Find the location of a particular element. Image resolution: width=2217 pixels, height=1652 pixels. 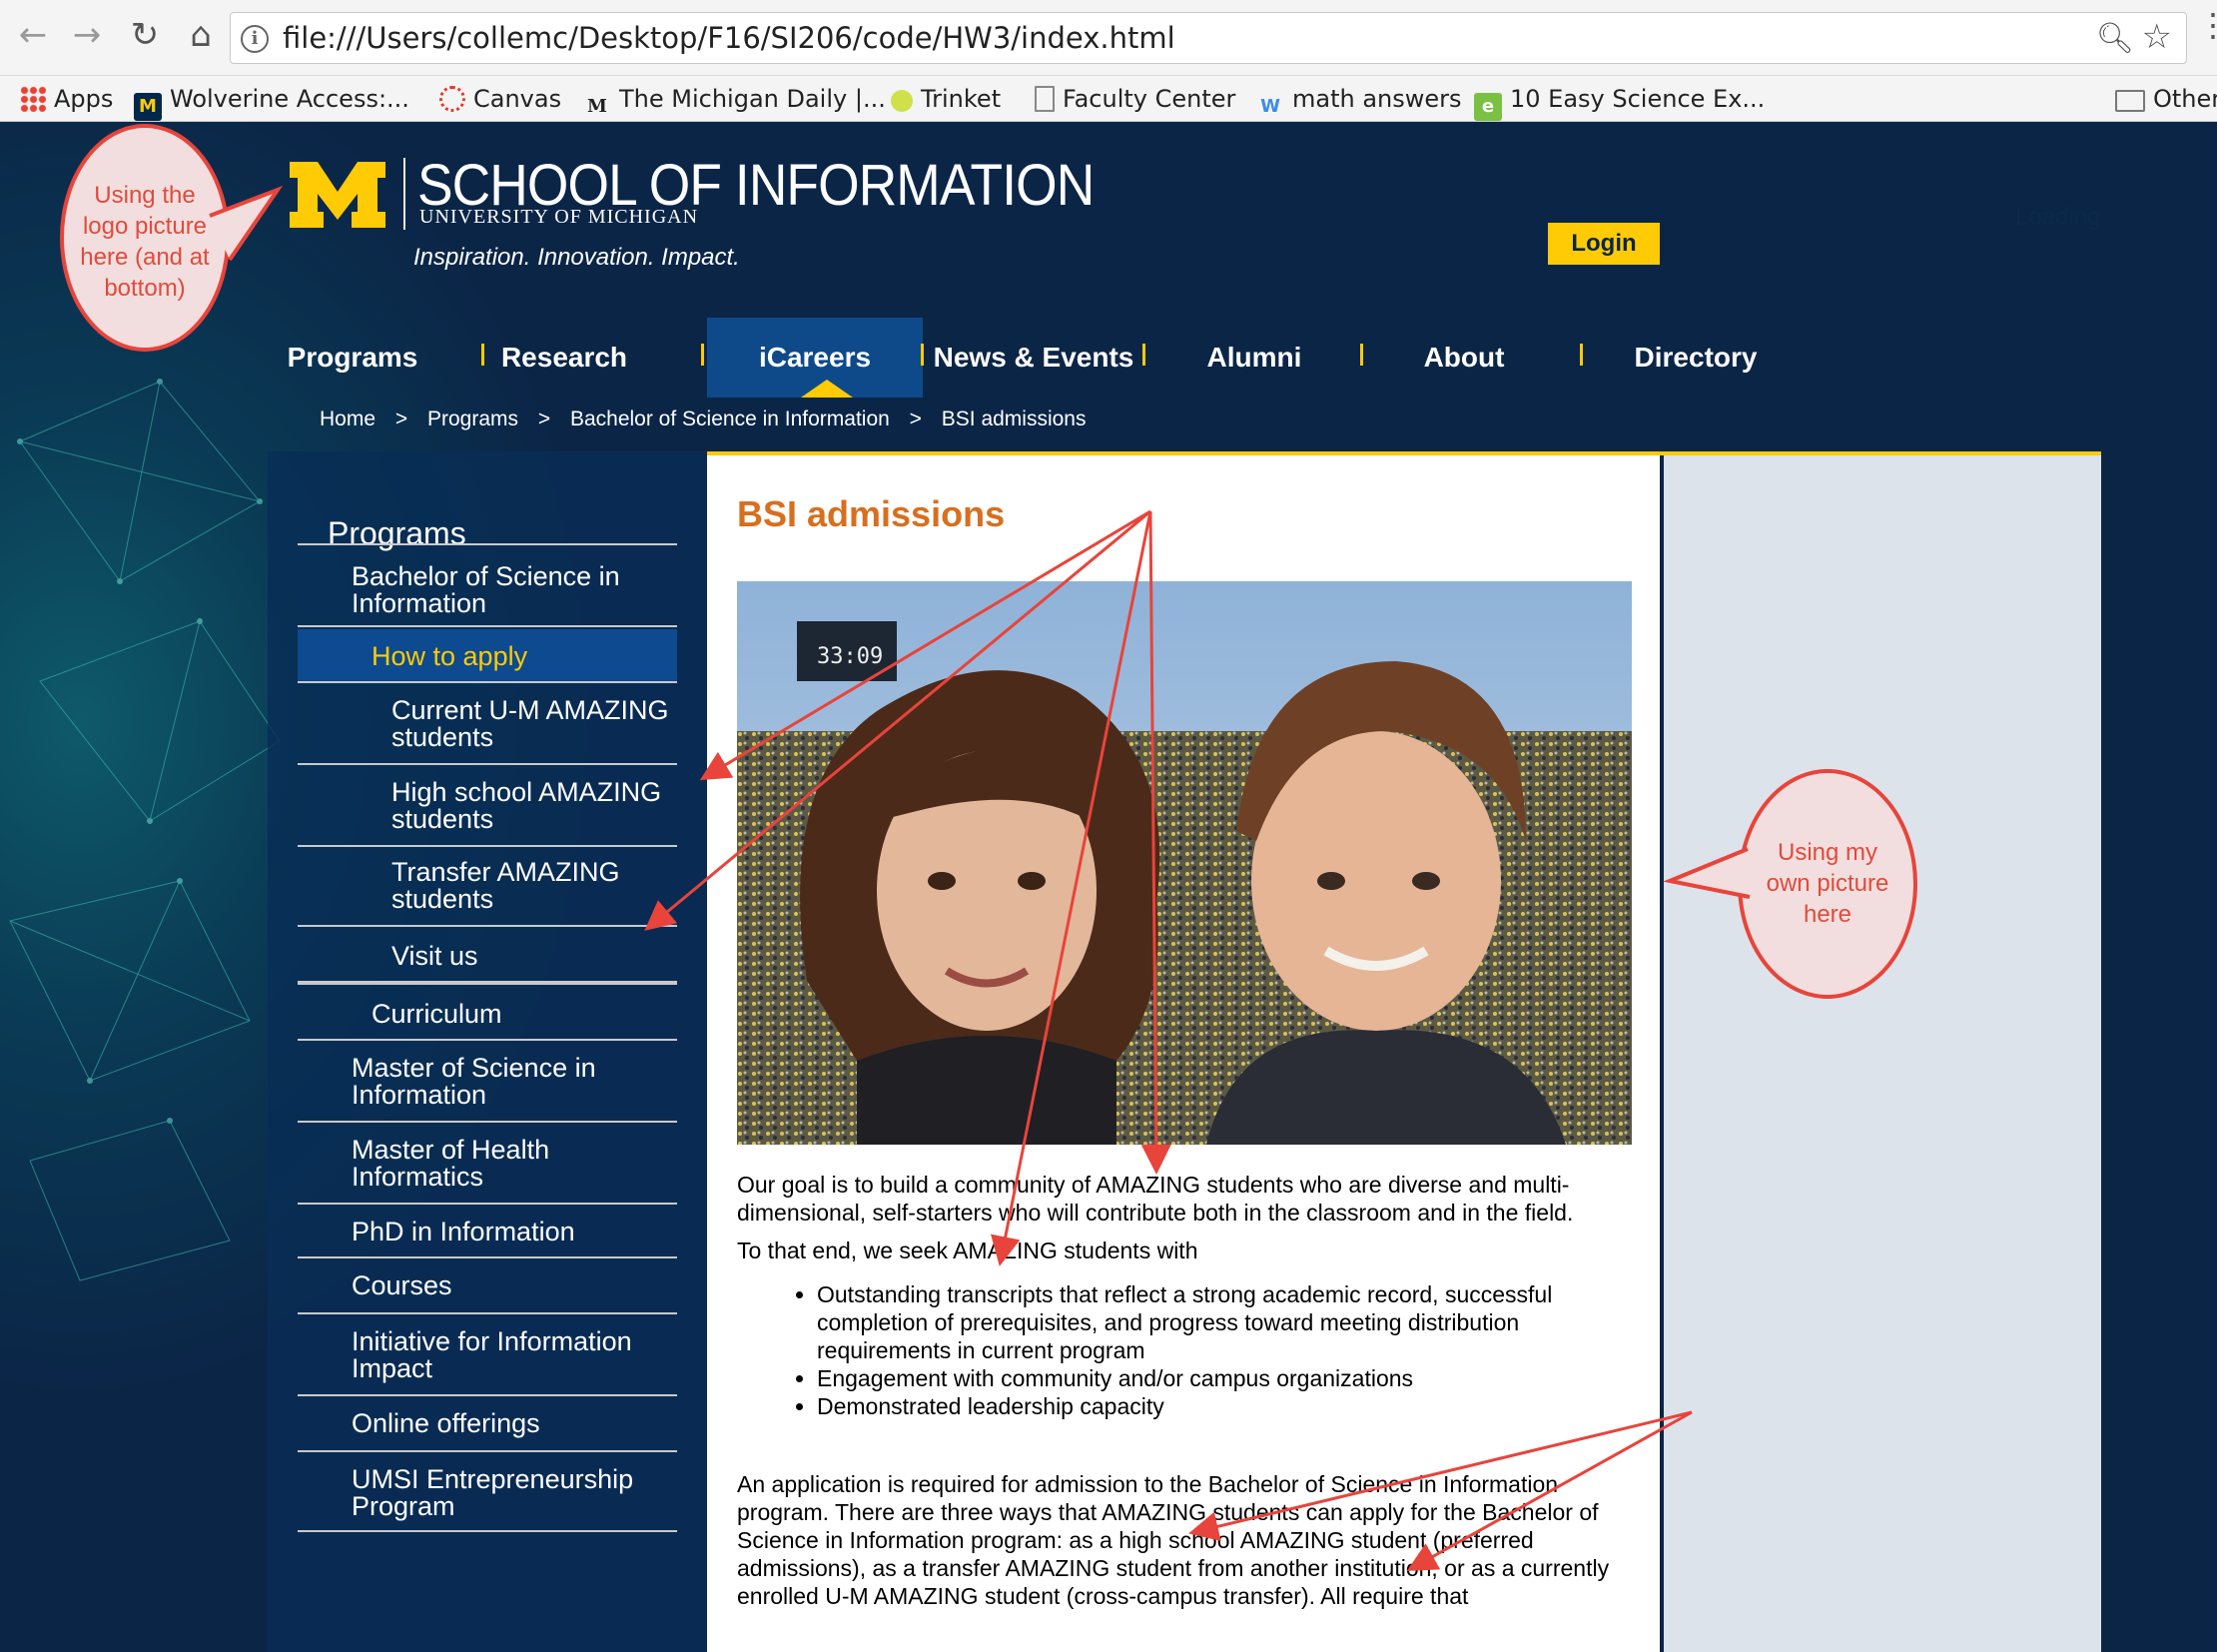

sidebar-item-bsi: Bachelor of Science in Information is located at coordinates (488, 587).